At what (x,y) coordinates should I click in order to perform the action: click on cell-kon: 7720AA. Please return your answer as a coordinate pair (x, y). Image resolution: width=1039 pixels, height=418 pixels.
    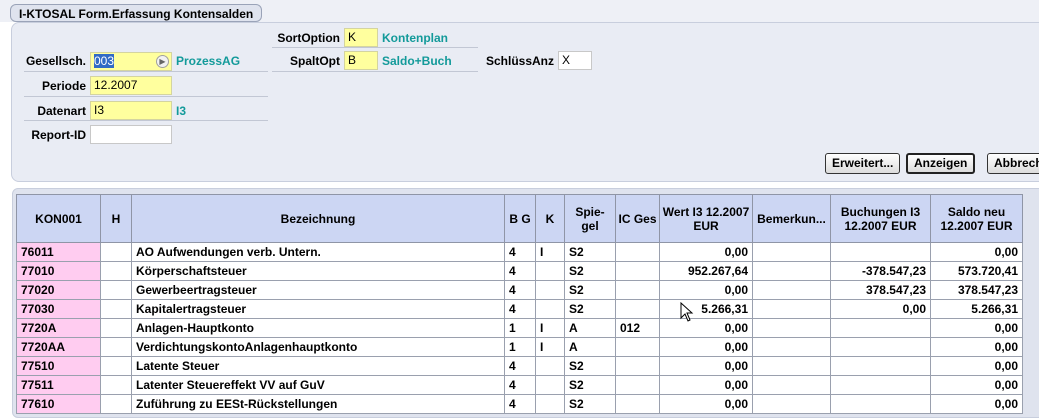
    Looking at the image, I should click on (58, 347).